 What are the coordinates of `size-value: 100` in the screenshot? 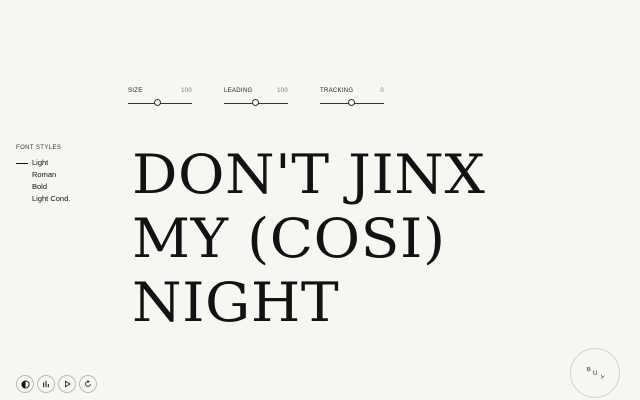 It's located at (186, 91).